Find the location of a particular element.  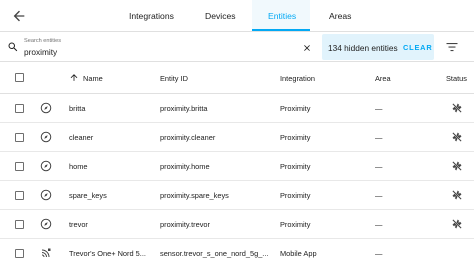

row-entity-id: proximity.spare_keys is located at coordinates (194, 195).